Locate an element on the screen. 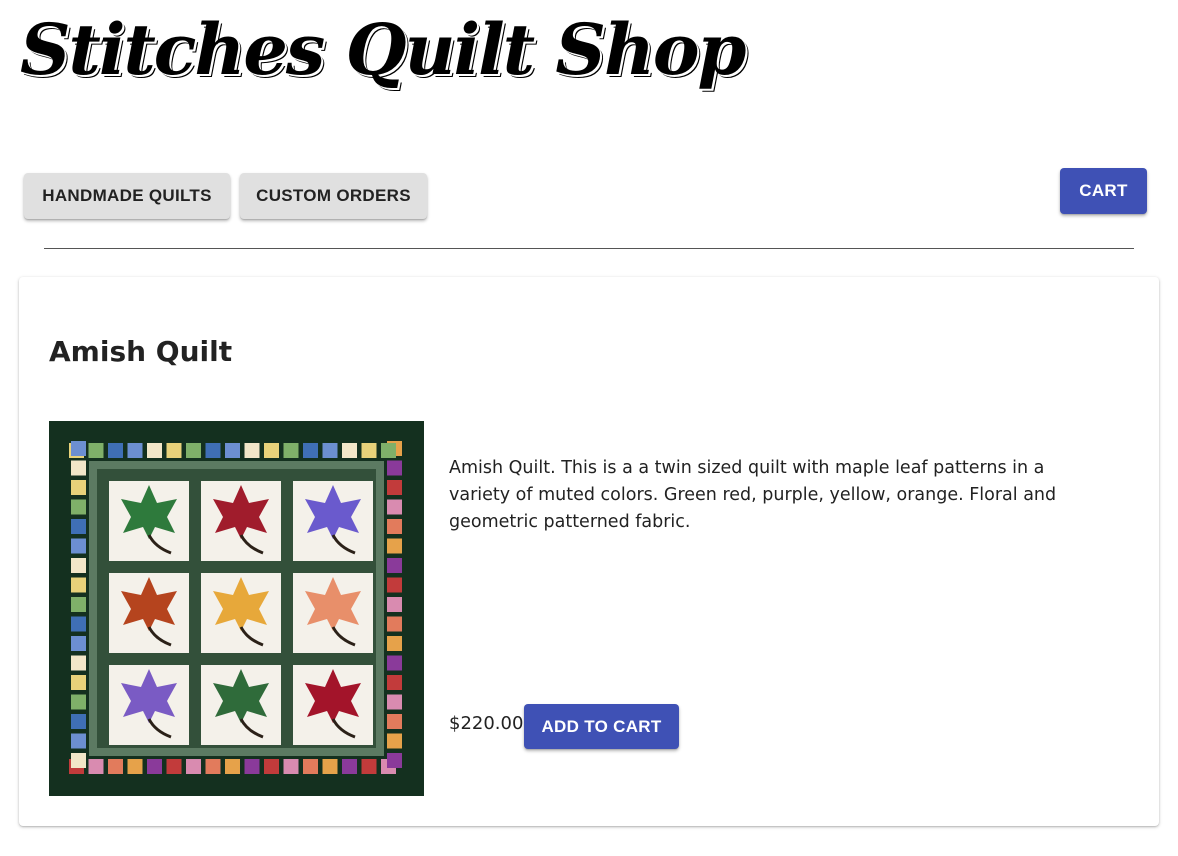 This screenshot has height=856, width=1178. site-title: Stitches Quilt Shop is located at coordinates (383, 49).